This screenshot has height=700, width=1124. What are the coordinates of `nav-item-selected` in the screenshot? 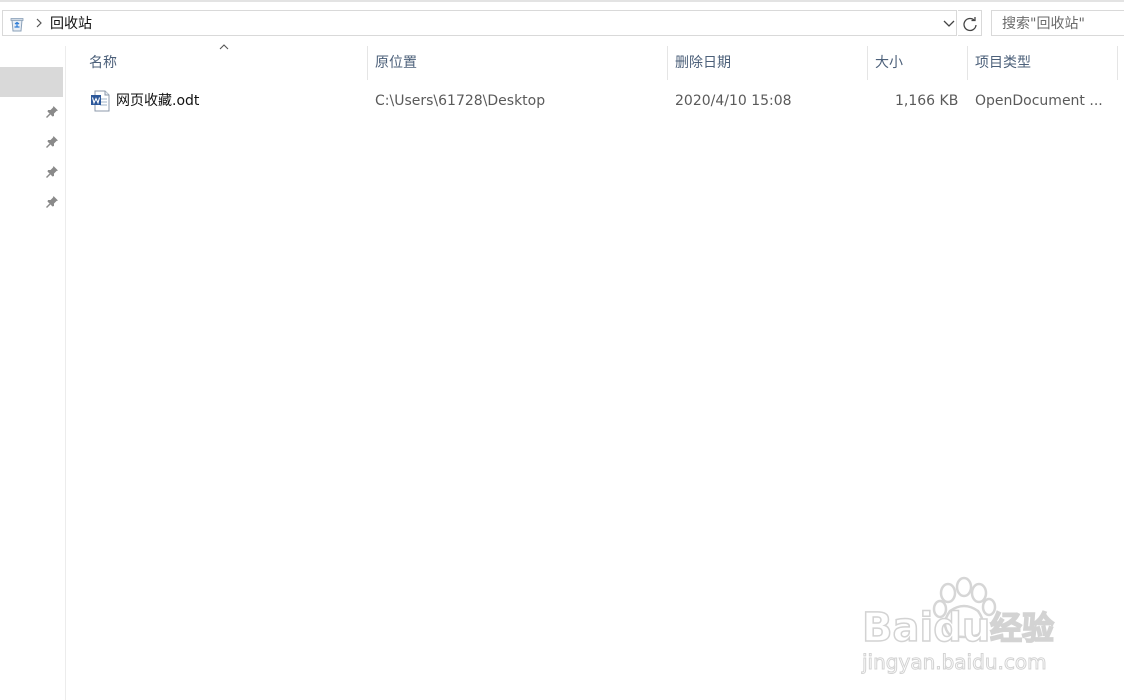 It's located at (31, 82).